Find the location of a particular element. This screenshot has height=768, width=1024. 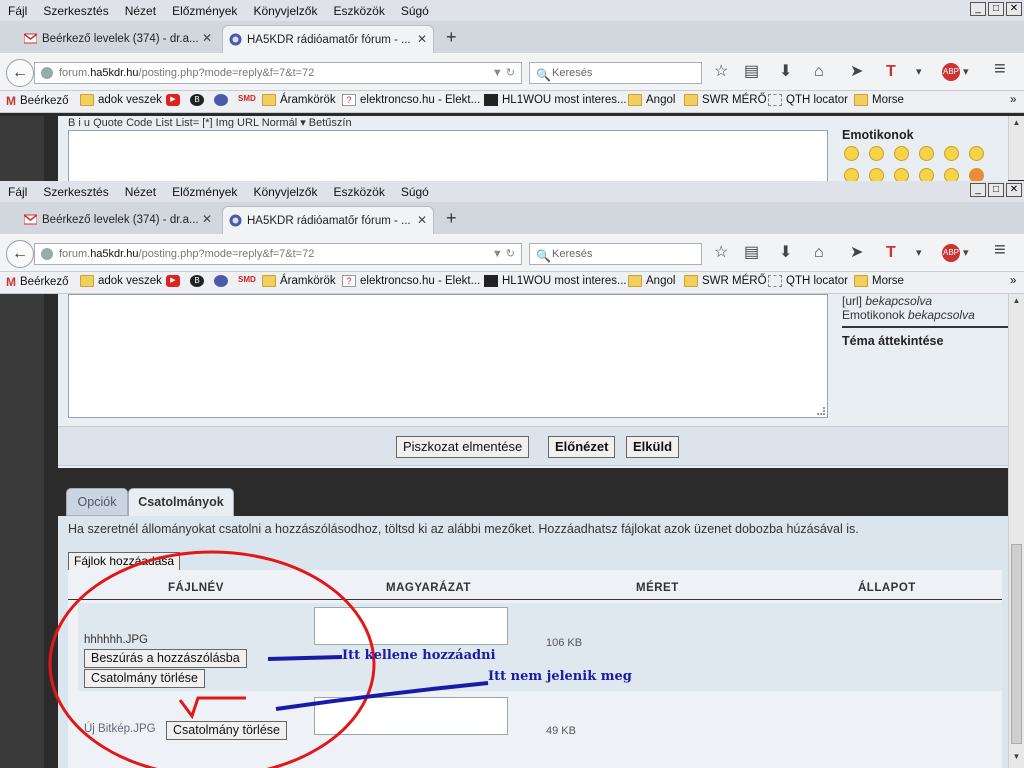

insert-into-post-button: Beszúrás a hozzászólásba is located at coordinates (165, 658).